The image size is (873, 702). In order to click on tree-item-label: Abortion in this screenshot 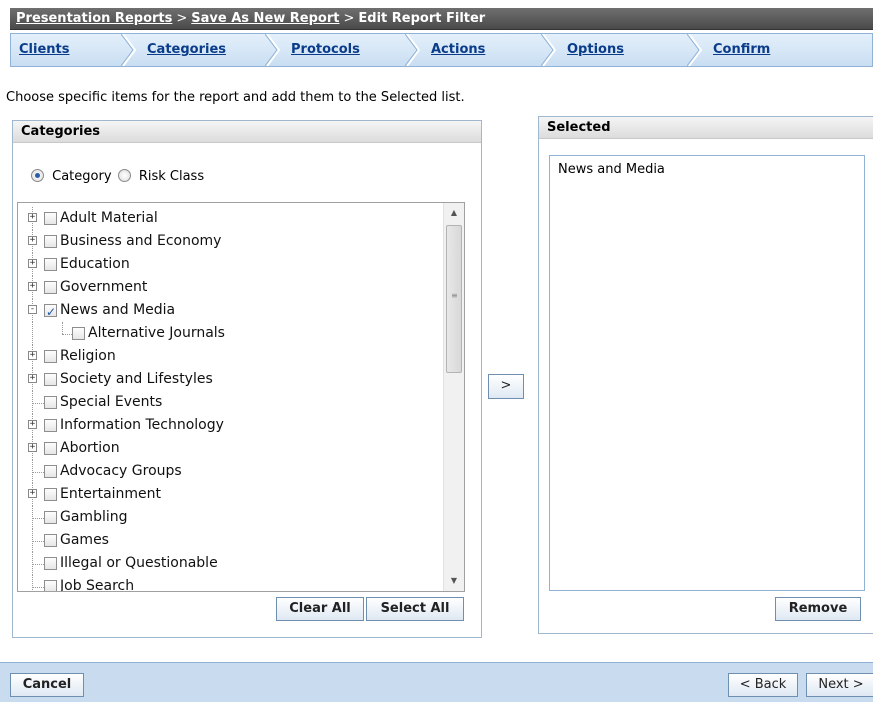, I will do `click(90, 448)`.